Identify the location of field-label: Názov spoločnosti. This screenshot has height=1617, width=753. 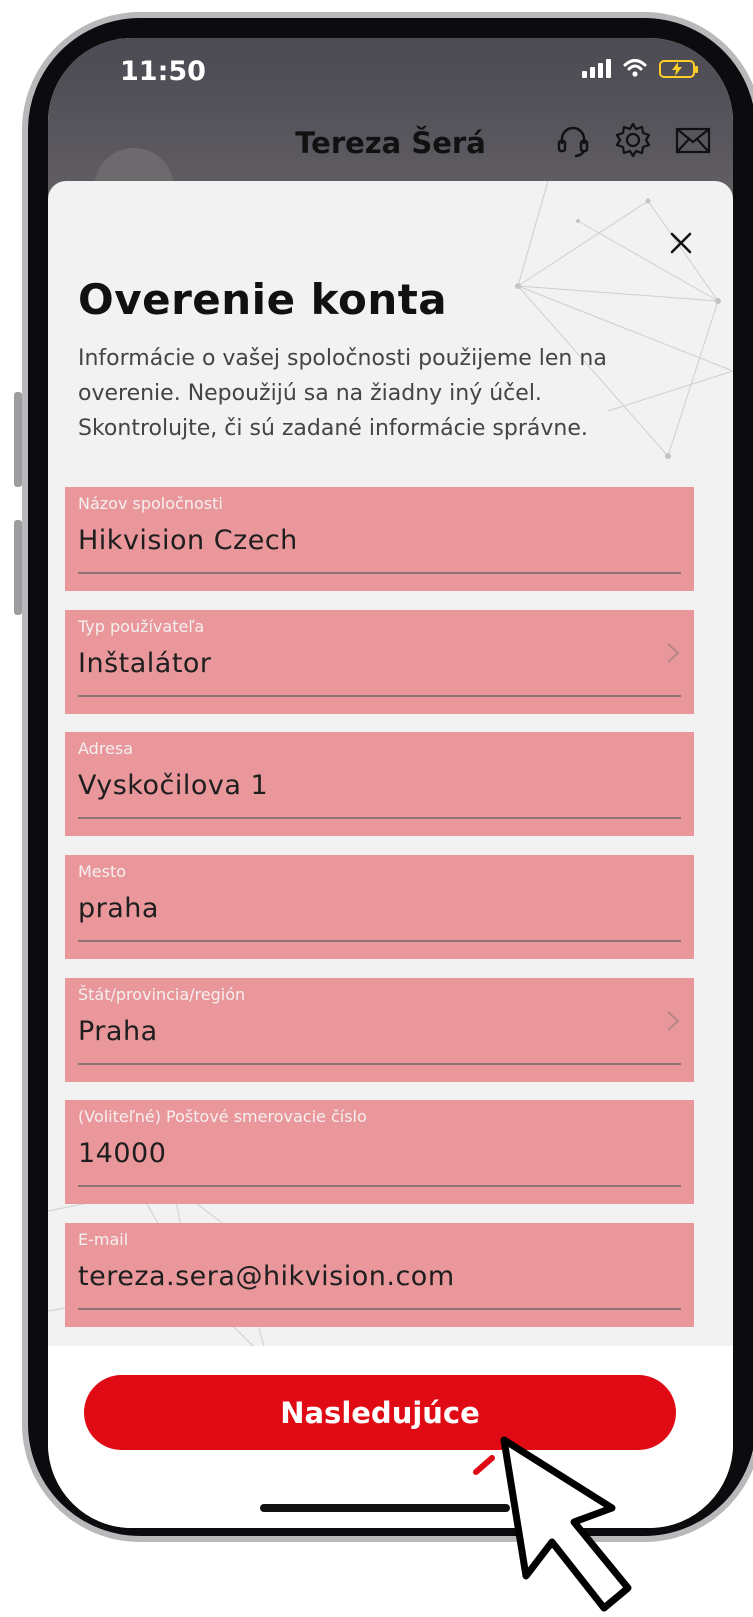
(150, 503).